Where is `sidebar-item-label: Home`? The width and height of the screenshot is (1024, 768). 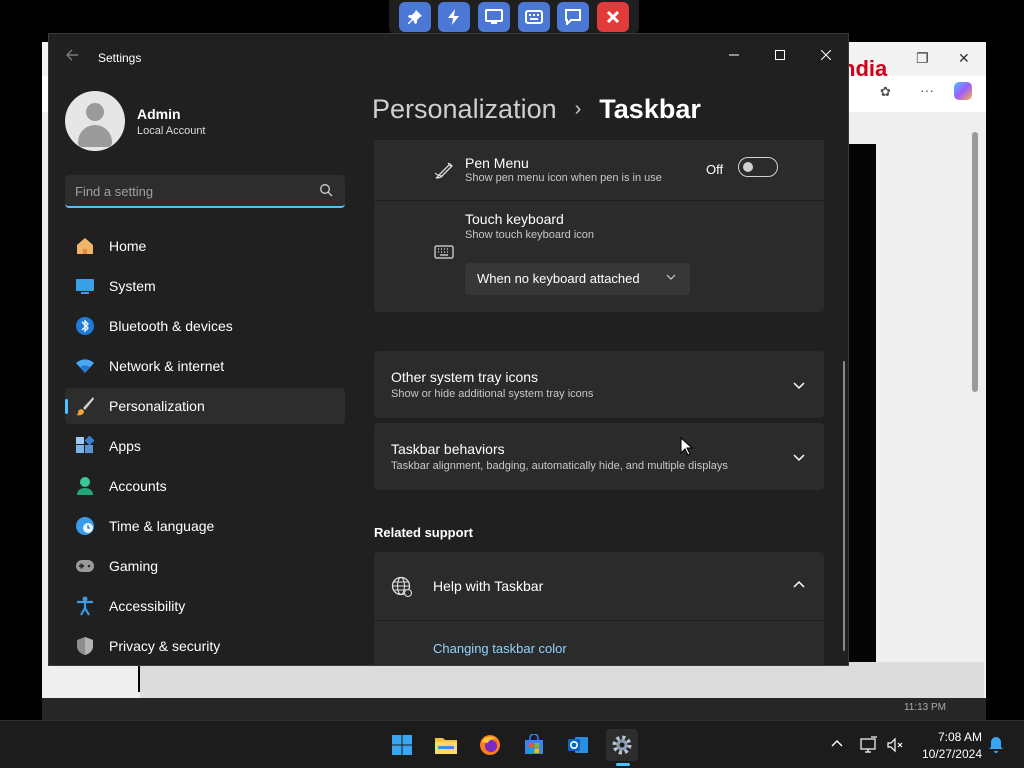 sidebar-item-label: Home is located at coordinates (128, 246).